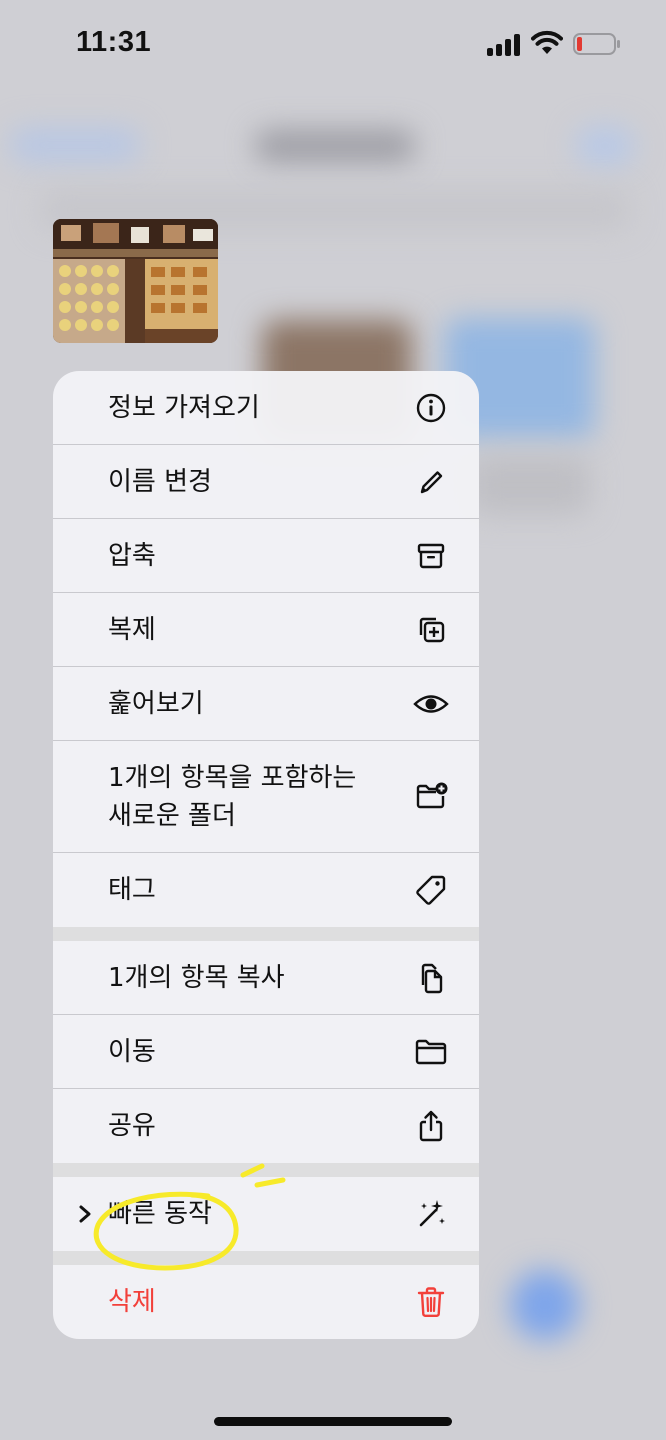 The image size is (666, 1440). Describe the element at coordinates (132, 1302) in the screenshot. I see `menu-item-label: 삭제` at that location.